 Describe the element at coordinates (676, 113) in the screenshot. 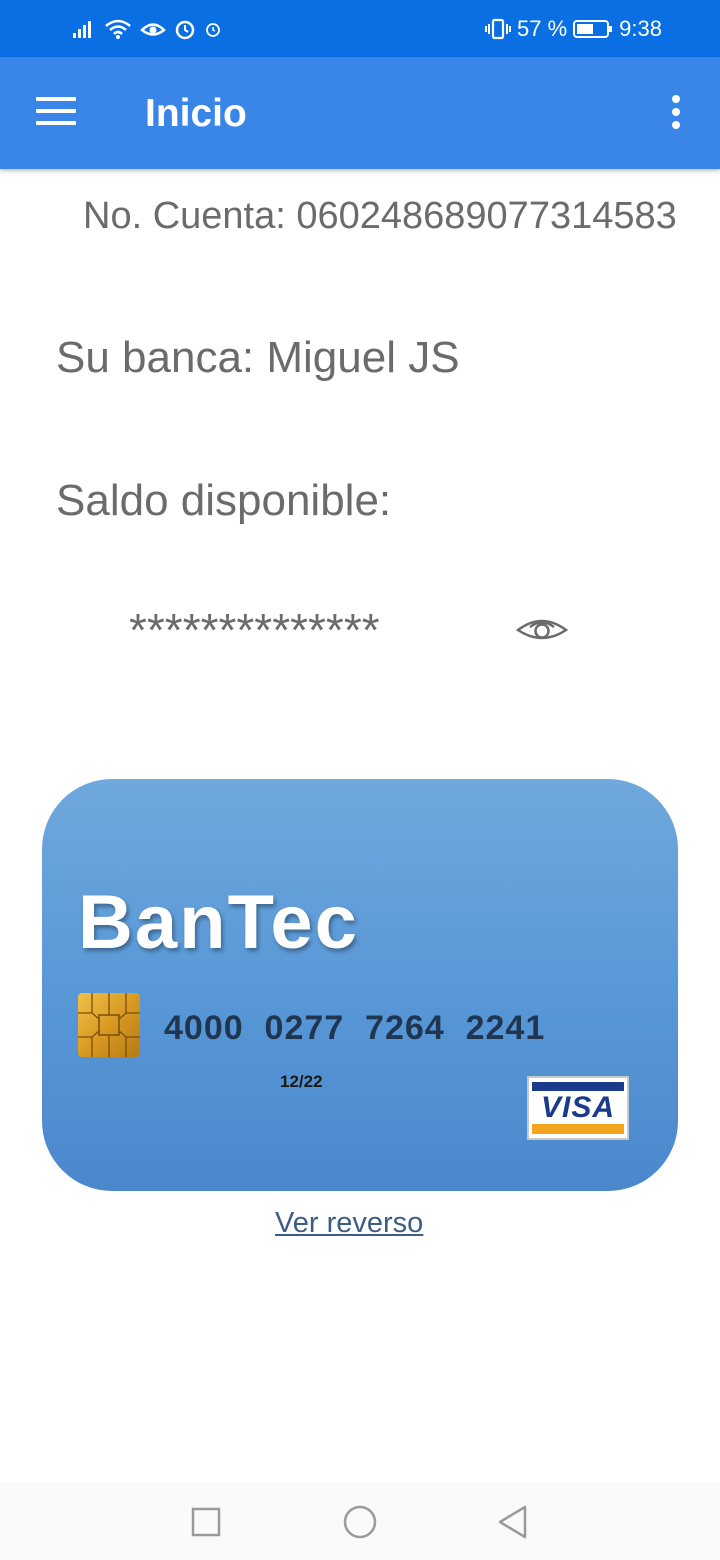

I see `more-vert-icon` at that location.